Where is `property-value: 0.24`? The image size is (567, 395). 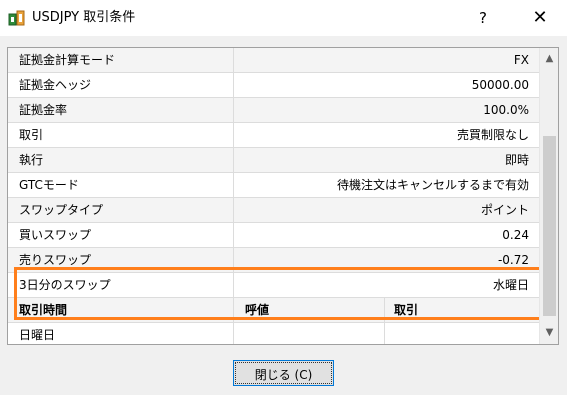 property-value: 0.24 is located at coordinates (515, 235).